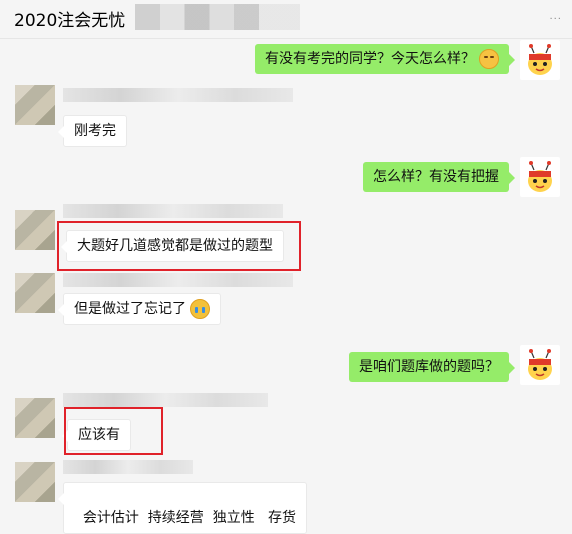 The width and height of the screenshot is (572, 534). What do you see at coordinates (130, 309) in the screenshot?
I see `message-text: 但是做过了忘记了` at bounding box center [130, 309].